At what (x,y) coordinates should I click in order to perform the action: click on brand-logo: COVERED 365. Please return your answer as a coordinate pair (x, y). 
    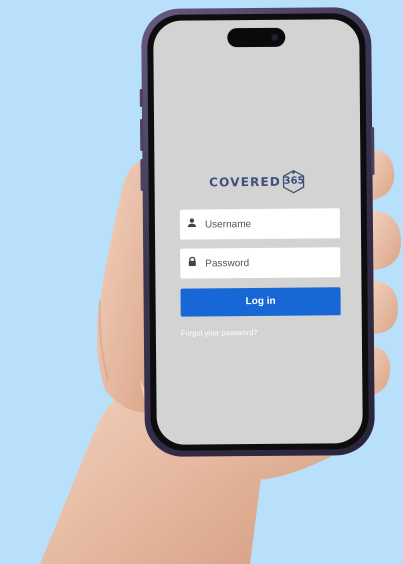
    Looking at the image, I should click on (257, 182).